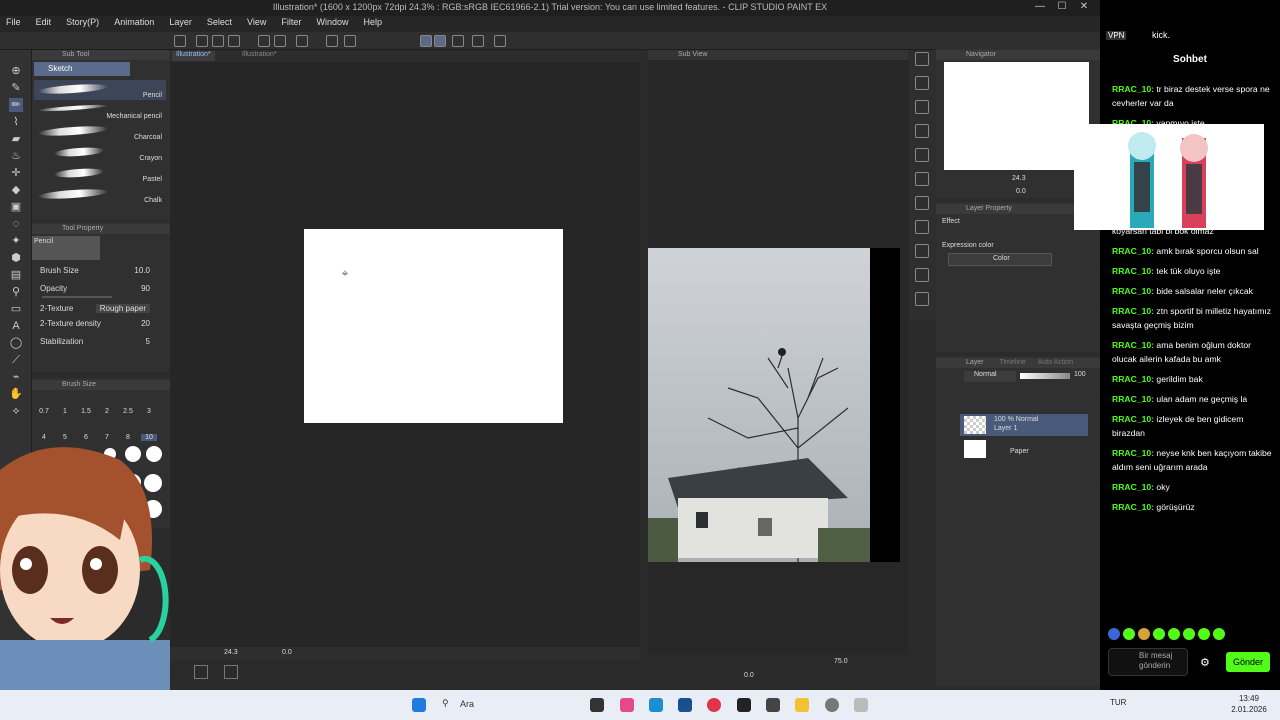  Describe the element at coordinates (16, 326) in the screenshot. I see `text-tool-icon: A` at that location.